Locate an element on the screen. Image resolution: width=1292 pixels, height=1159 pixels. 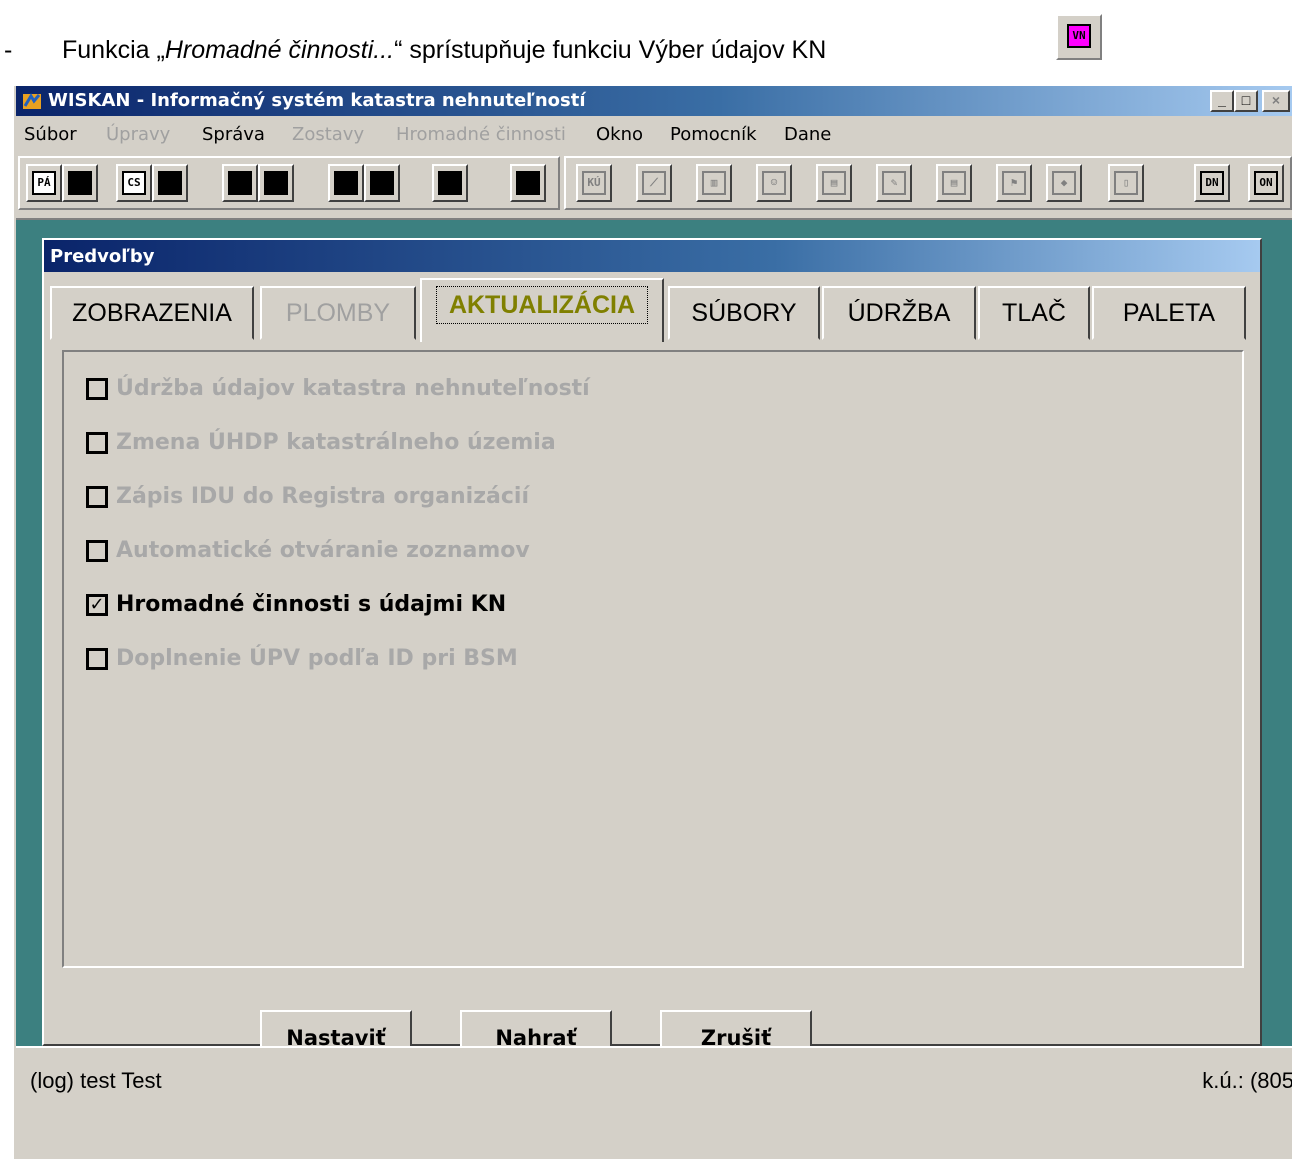
toolbar-dn-button: DN is located at coordinates (1212, 183).